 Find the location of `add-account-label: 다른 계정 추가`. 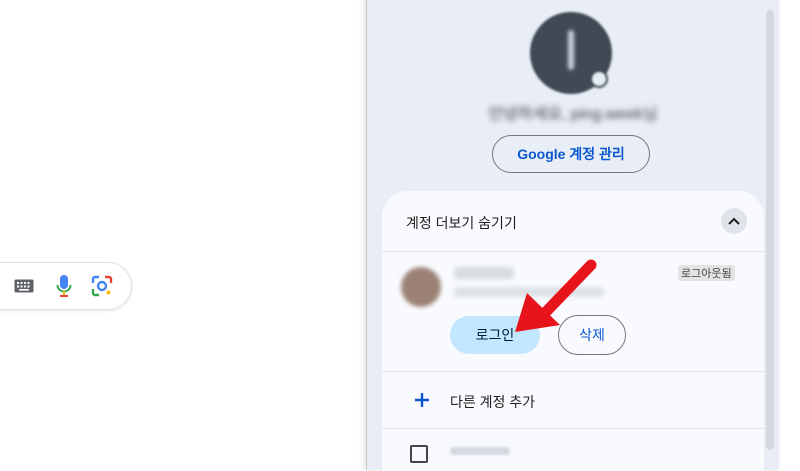

add-account-label: 다른 계정 추가 is located at coordinates (493, 402).